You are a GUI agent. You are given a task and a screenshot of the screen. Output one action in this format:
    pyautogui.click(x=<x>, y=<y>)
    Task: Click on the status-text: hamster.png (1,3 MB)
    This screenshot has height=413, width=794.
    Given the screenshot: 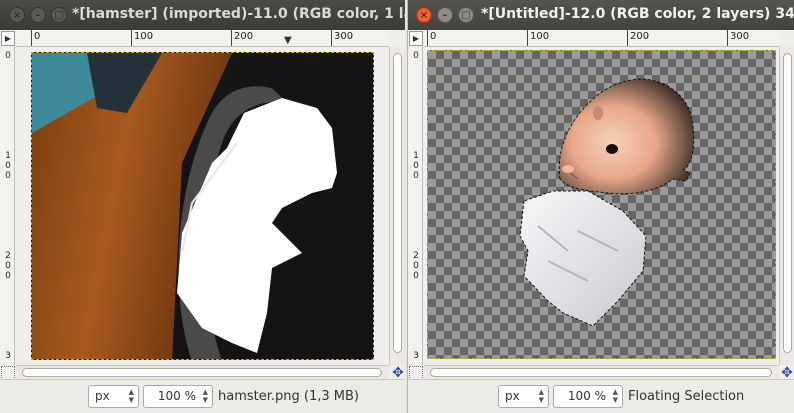 What is the action you would take?
    pyautogui.click(x=288, y=396)
    